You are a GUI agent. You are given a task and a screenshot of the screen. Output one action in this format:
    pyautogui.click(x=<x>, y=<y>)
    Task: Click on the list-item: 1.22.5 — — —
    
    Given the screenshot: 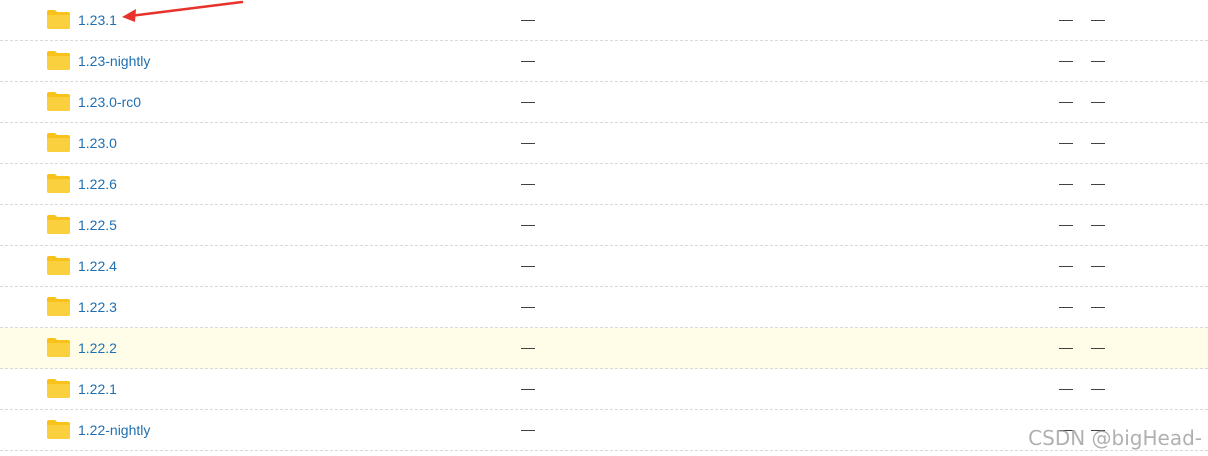 What is the action you would take?
    pyautogui.click(x=604, y=225)
    